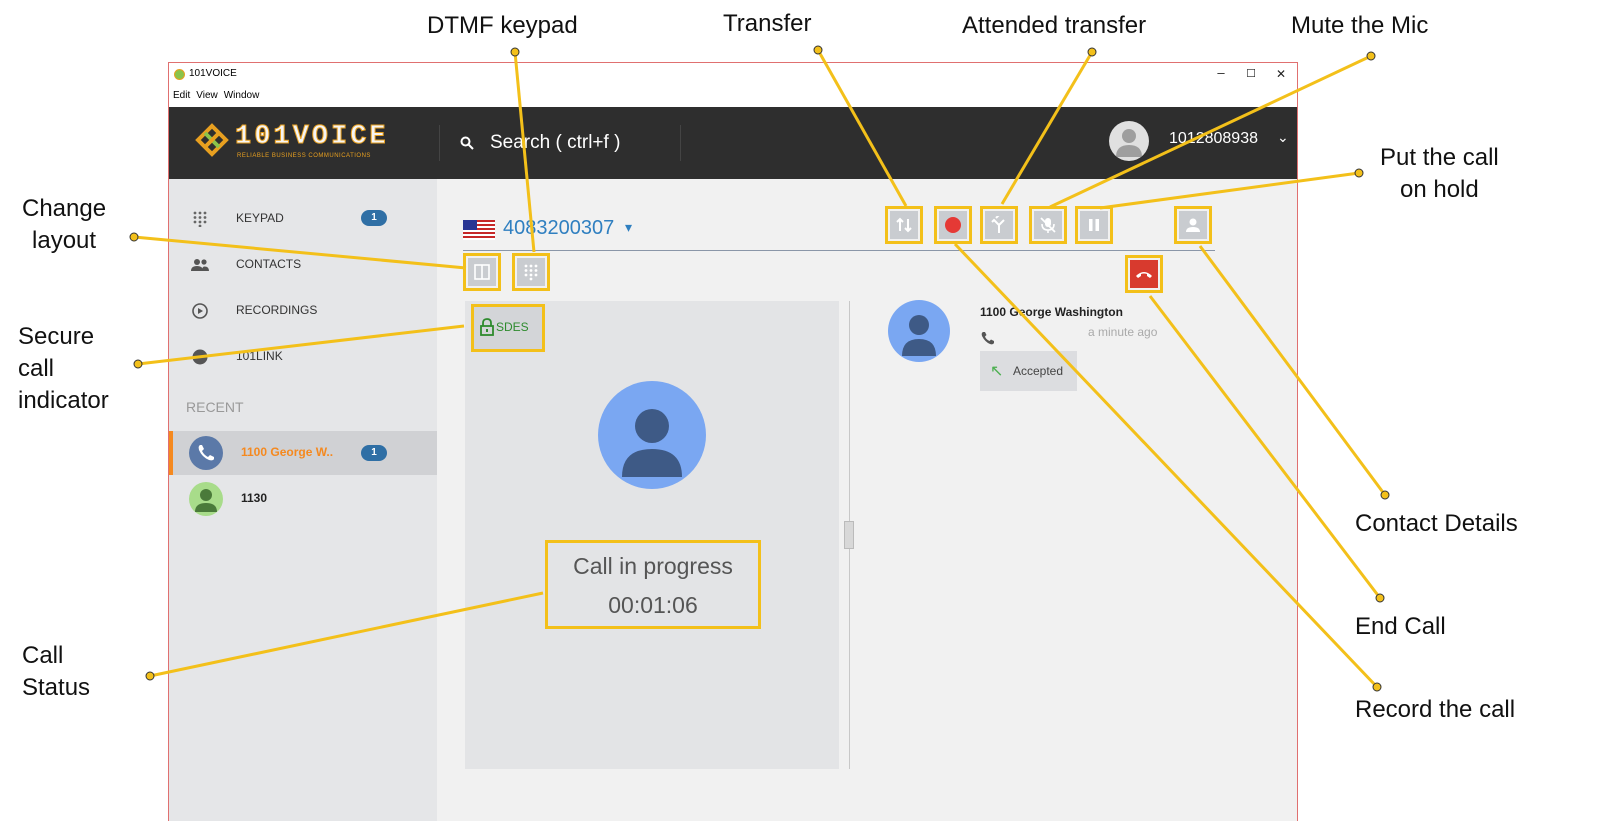  What do you see at coordinates (212, 140) in the screenshot?
I see `logo-mark-icon` at bounding box center [212, 140].